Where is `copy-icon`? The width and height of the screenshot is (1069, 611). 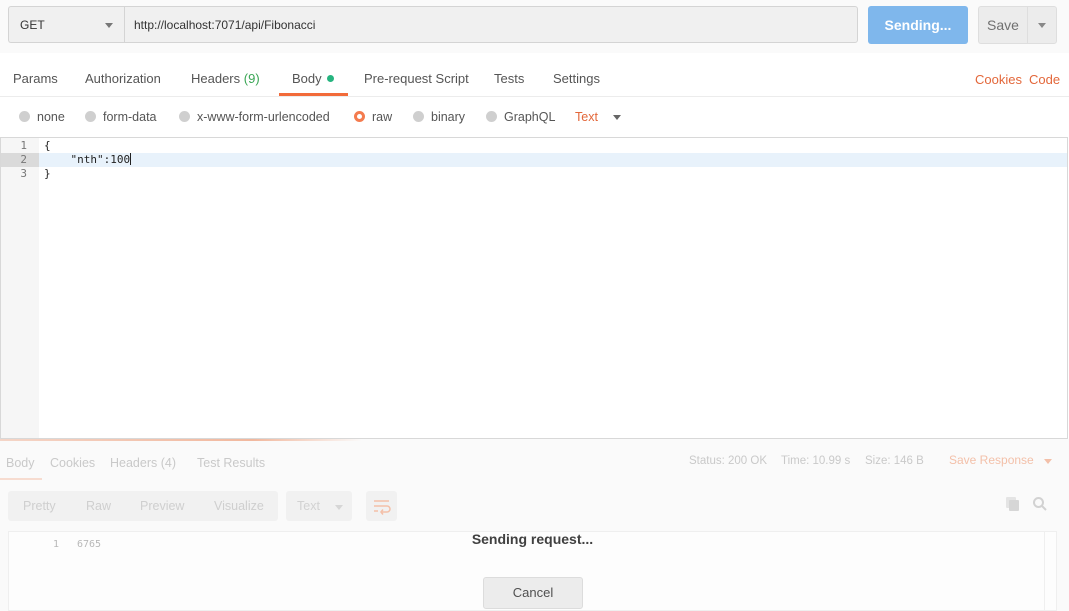 copy-icon is located at coordinates (1012, 504).